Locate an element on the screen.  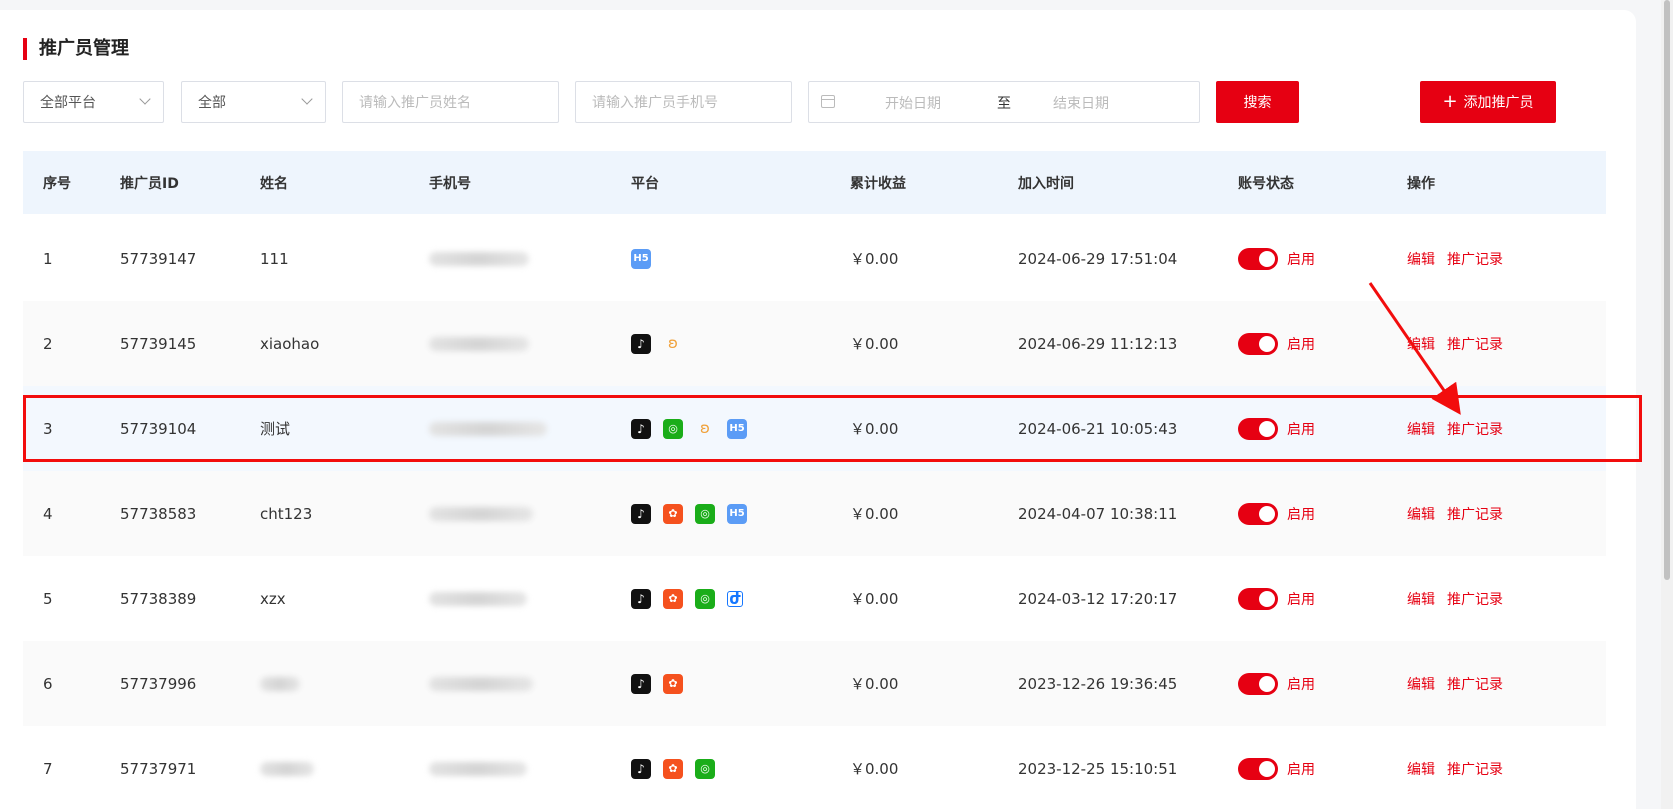
vertical-scrollbar is located at coordinates (1667, 404).